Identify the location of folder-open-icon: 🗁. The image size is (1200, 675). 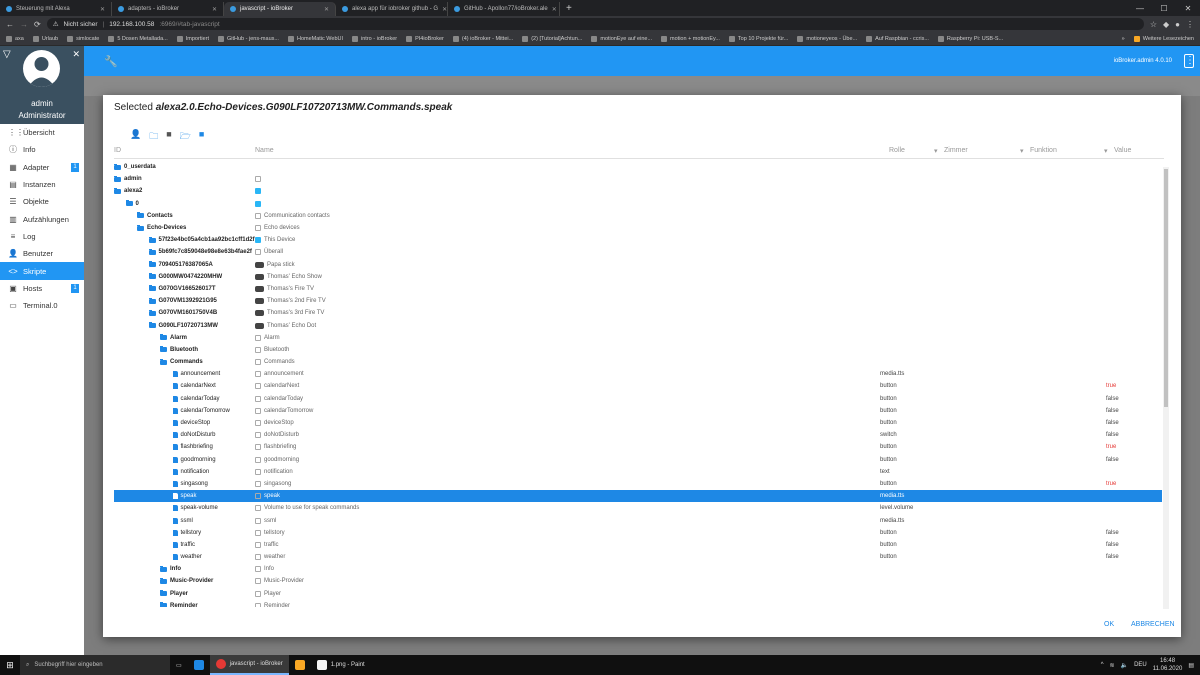
(185, 137).